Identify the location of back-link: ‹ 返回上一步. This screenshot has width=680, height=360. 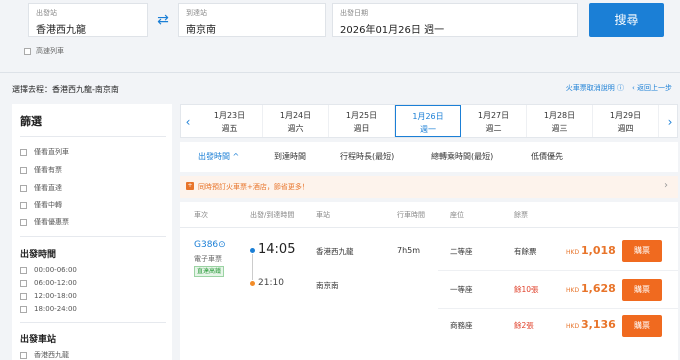
(652, 88).